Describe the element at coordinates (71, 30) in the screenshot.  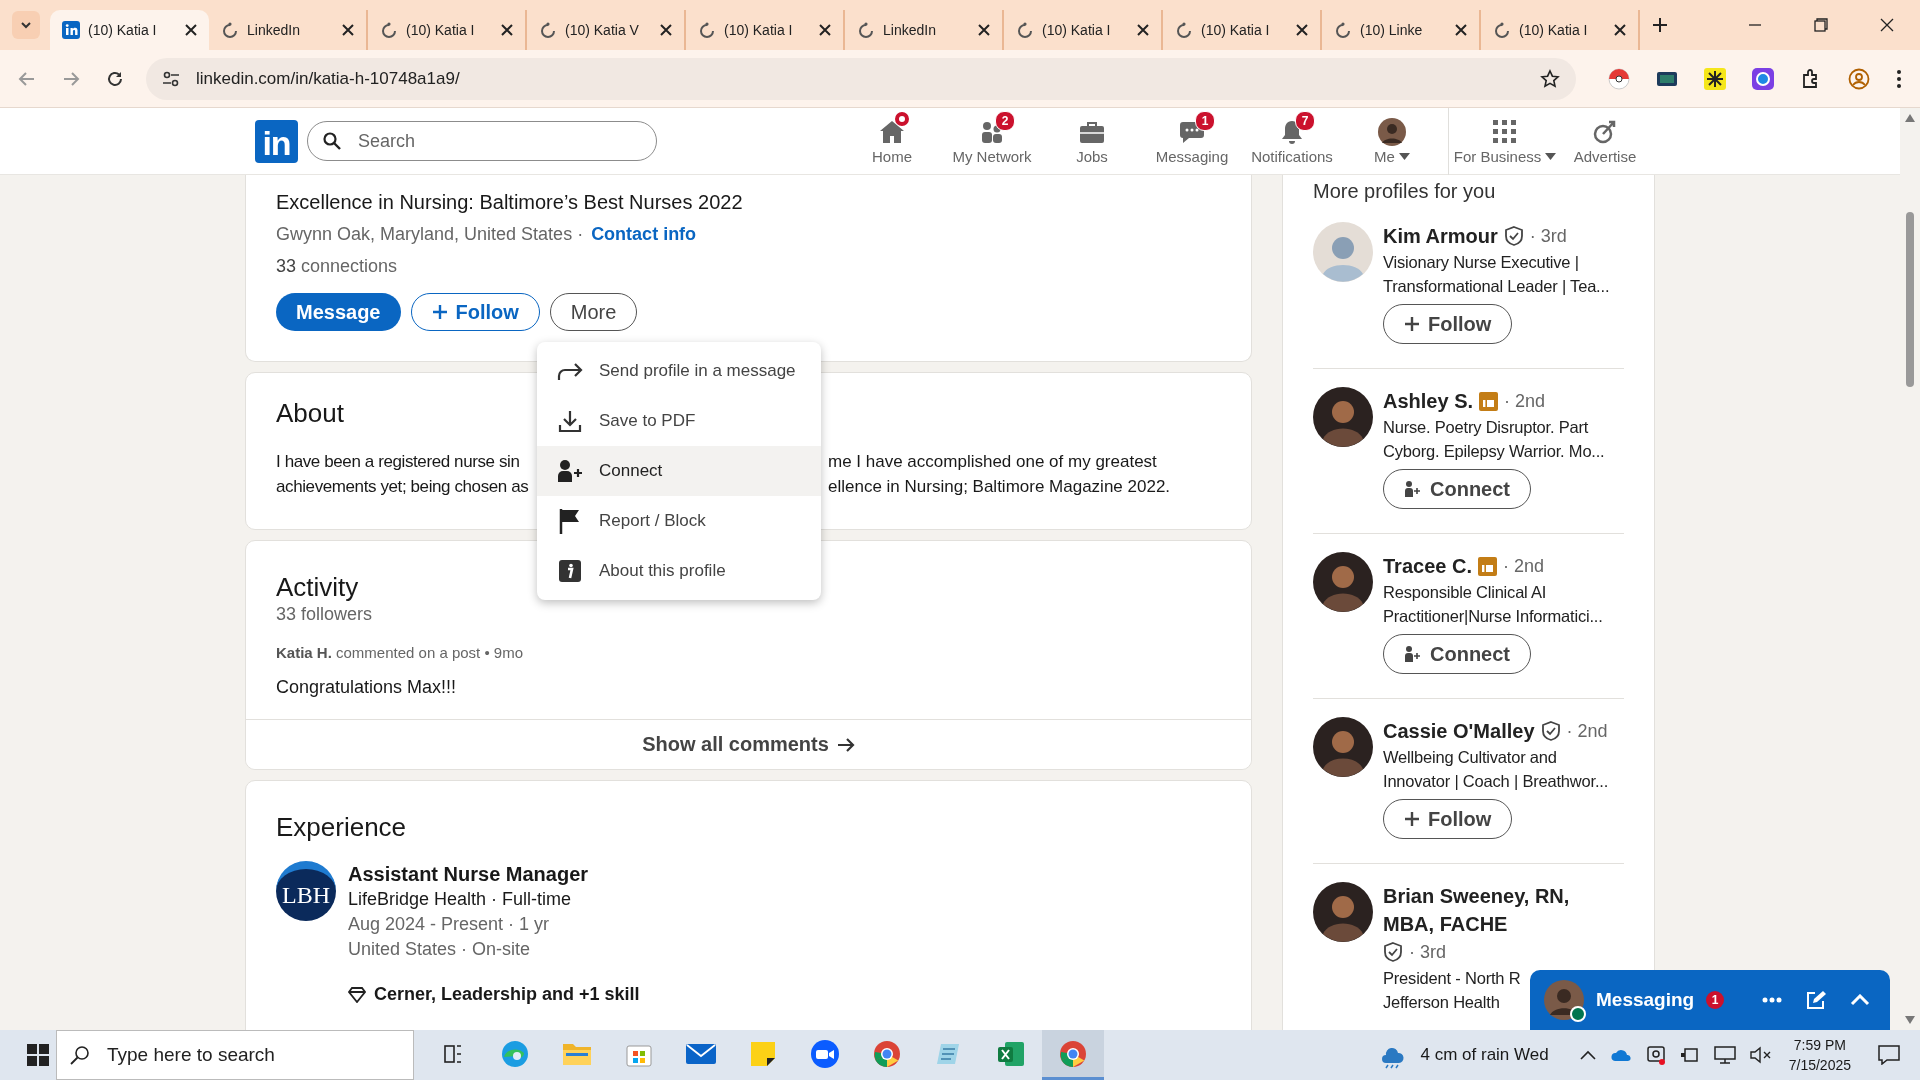
I see `linkedin-icon` at that location.